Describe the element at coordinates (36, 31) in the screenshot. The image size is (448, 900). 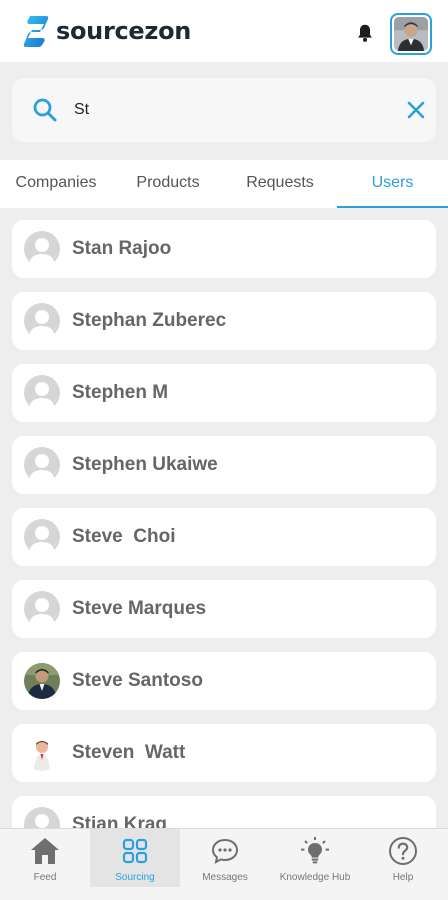
I see `sourcezon-logo-icon` at that location.